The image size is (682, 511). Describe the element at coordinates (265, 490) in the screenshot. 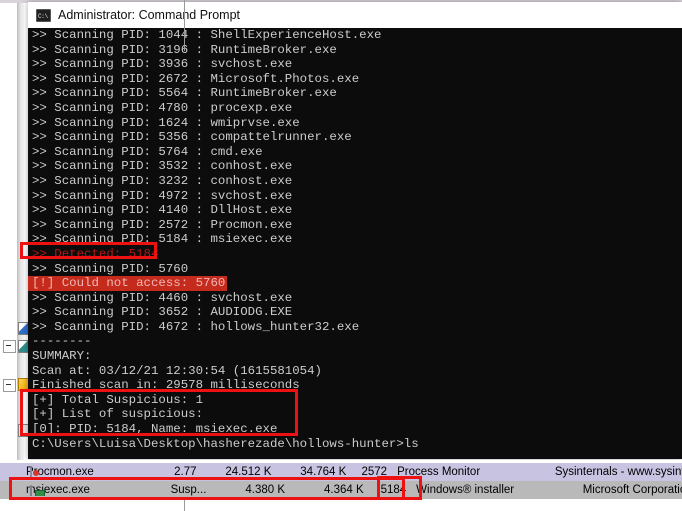

I see `private-bytes-cell: 4.380 K` at that location.